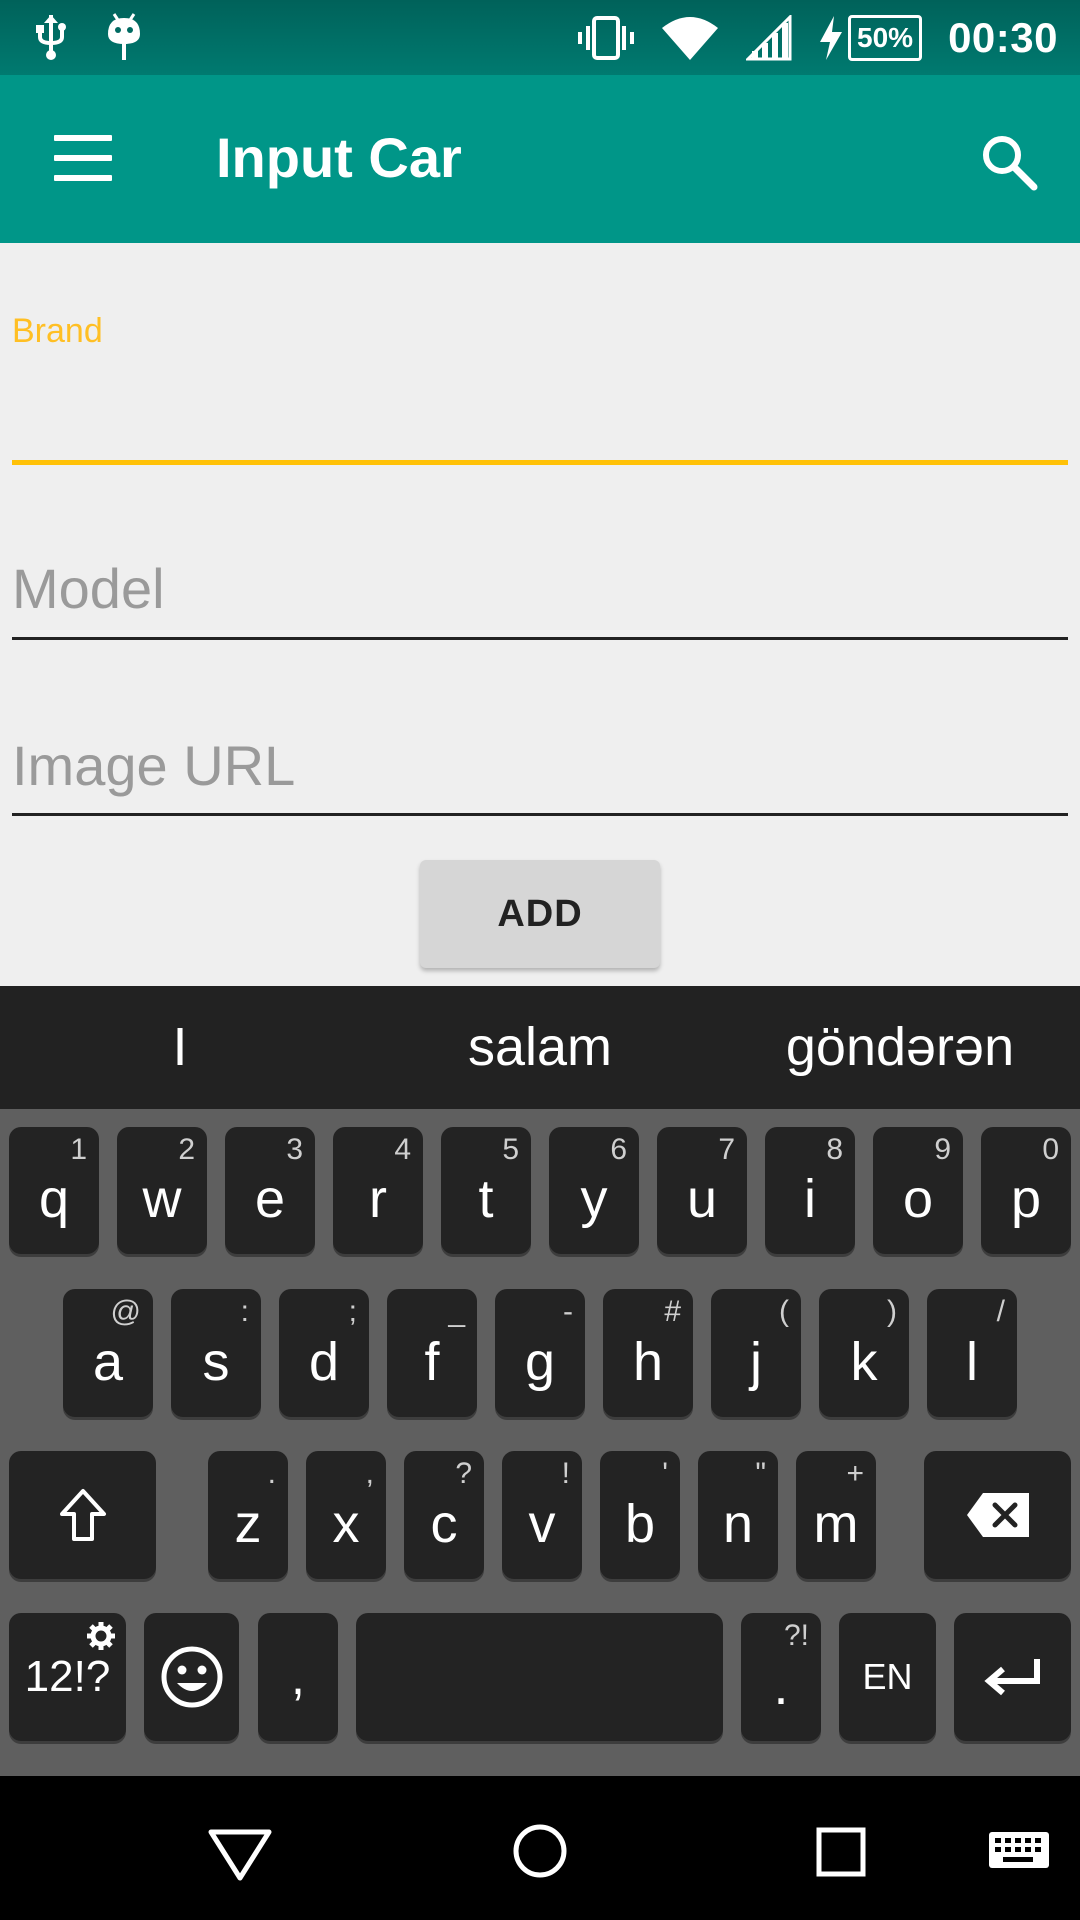 This screenshot has height=1920, width=1080. Describe the element at coordinates (840, 1851) in the screenshot. I see `recents-icon` at that location.